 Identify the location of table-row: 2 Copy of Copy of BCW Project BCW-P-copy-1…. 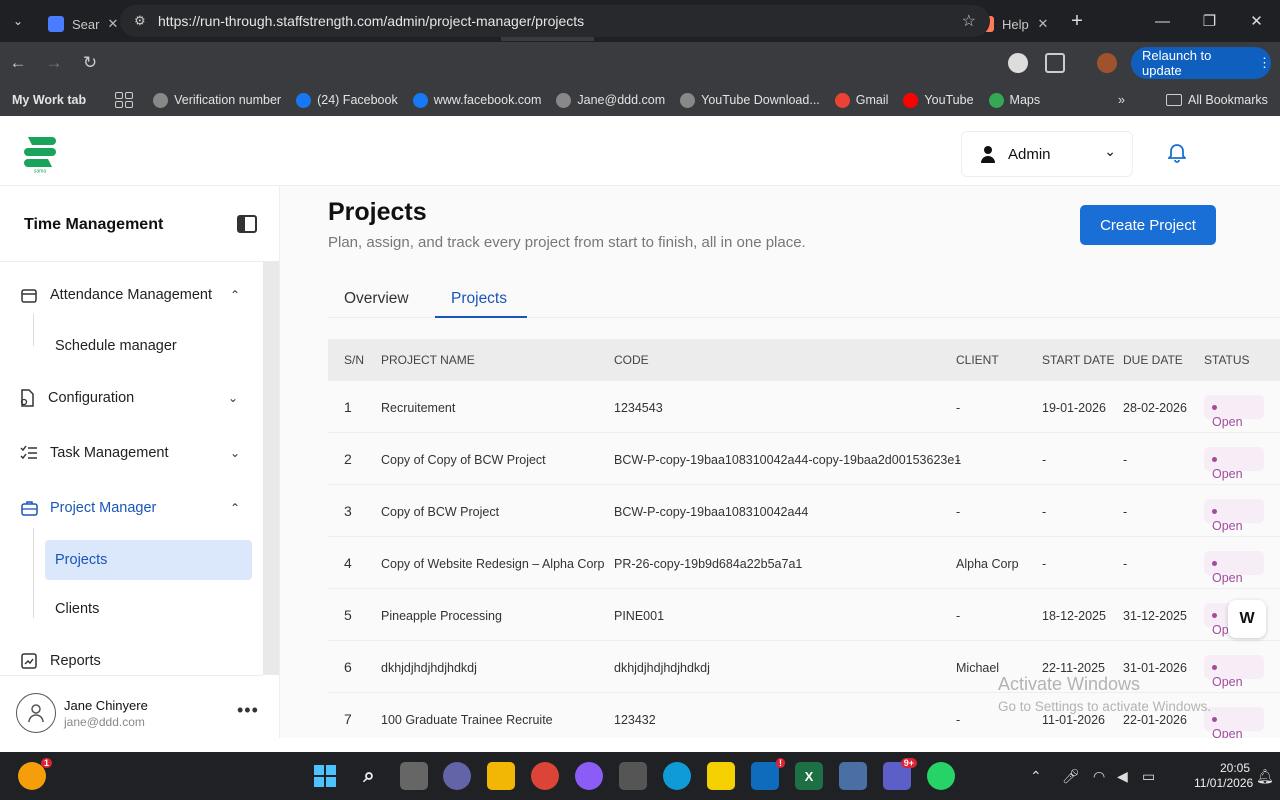
(804, 459).